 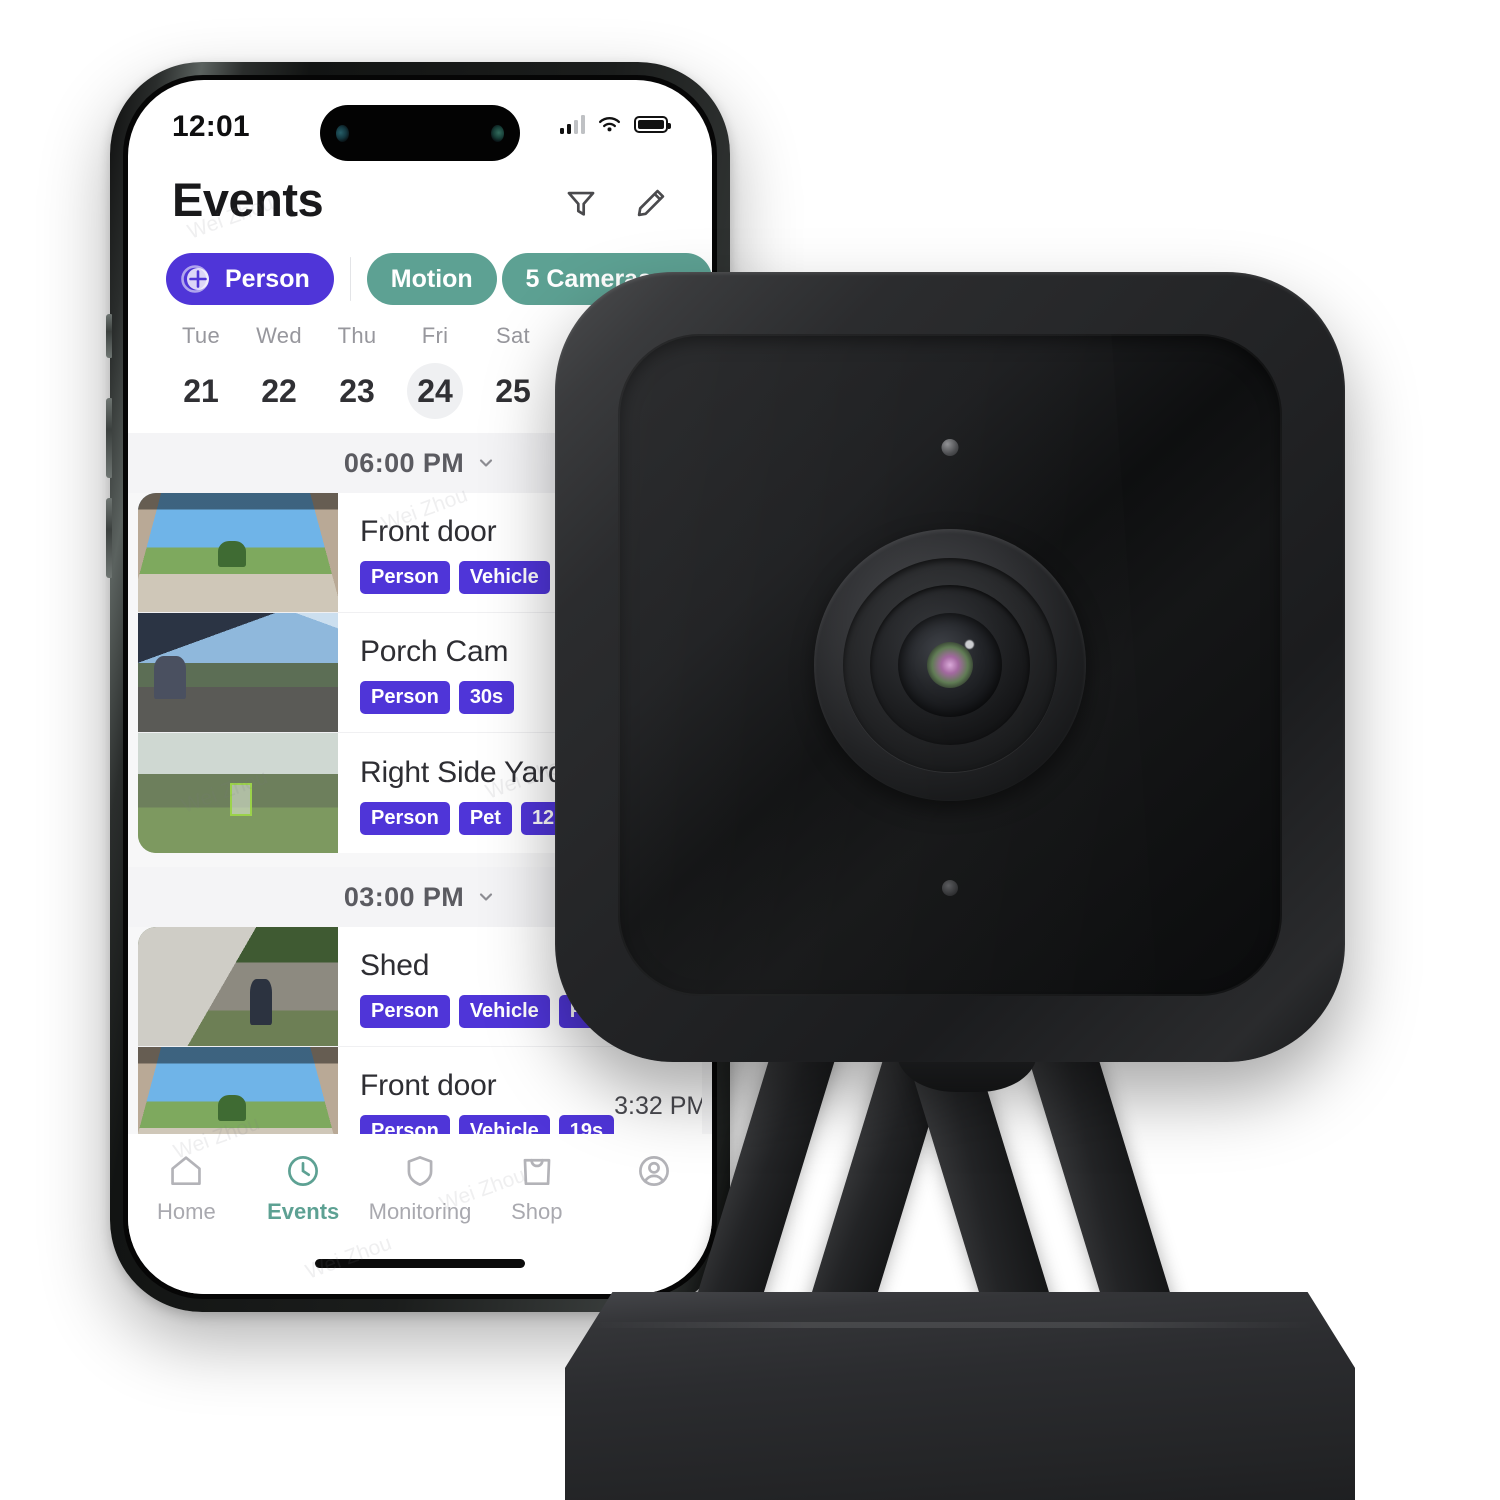 I want to click on tab-home: Home, so click(x=186, y=1188).